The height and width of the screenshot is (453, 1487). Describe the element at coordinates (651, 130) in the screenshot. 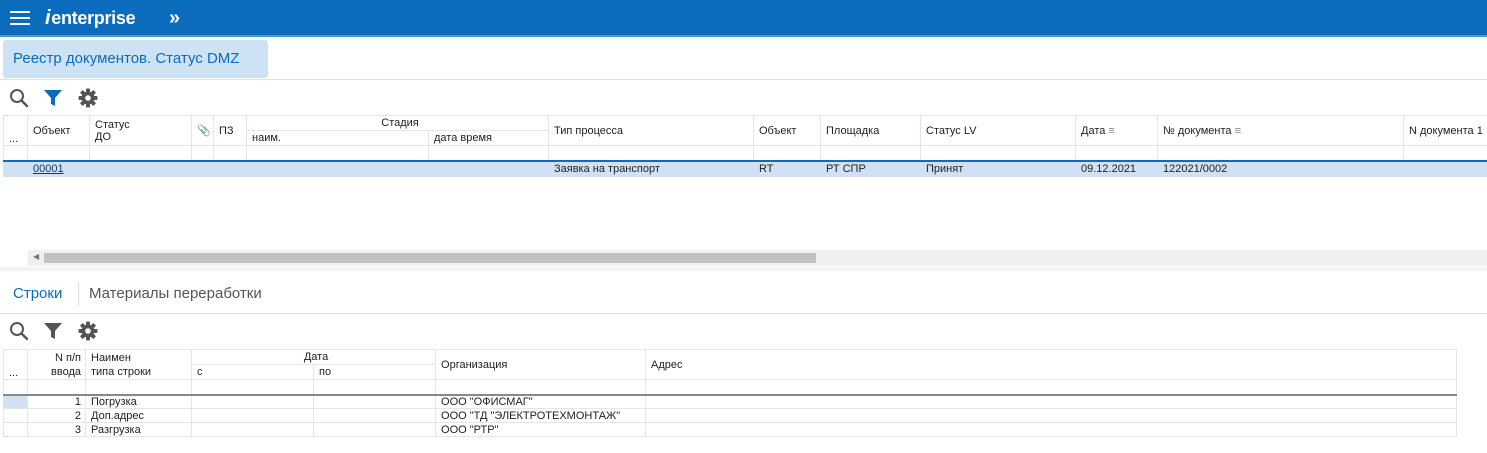

I see `col-process-type: Тип процесса` at that location.